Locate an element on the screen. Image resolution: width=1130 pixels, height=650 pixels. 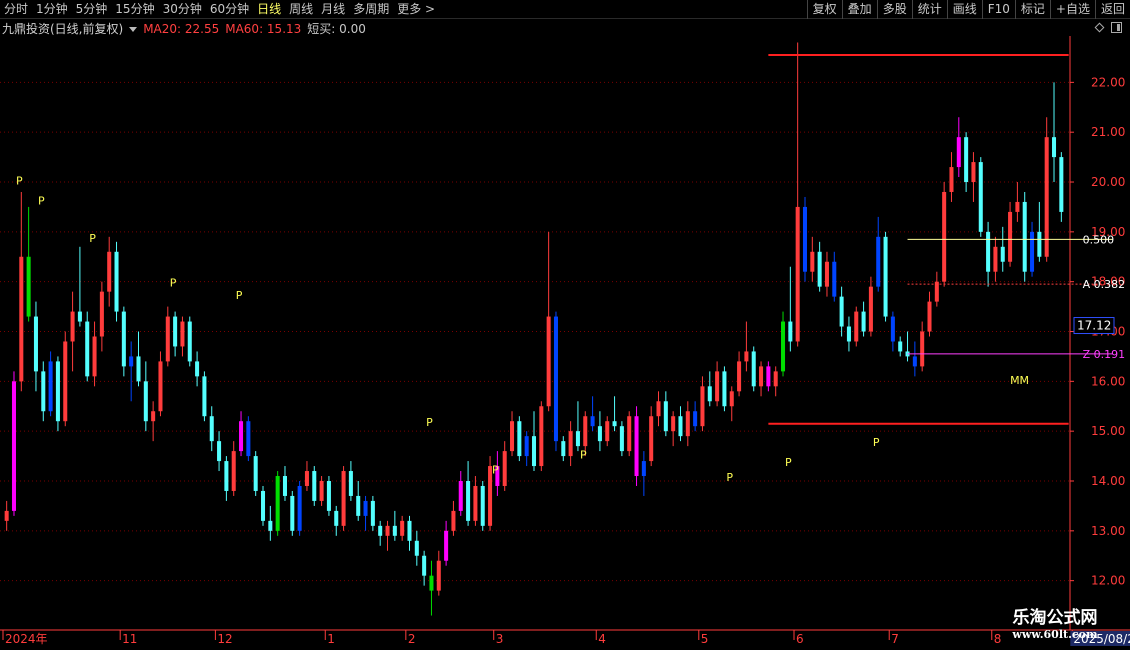
tab-5: 60分钟 is located at coordinates (229, 9).